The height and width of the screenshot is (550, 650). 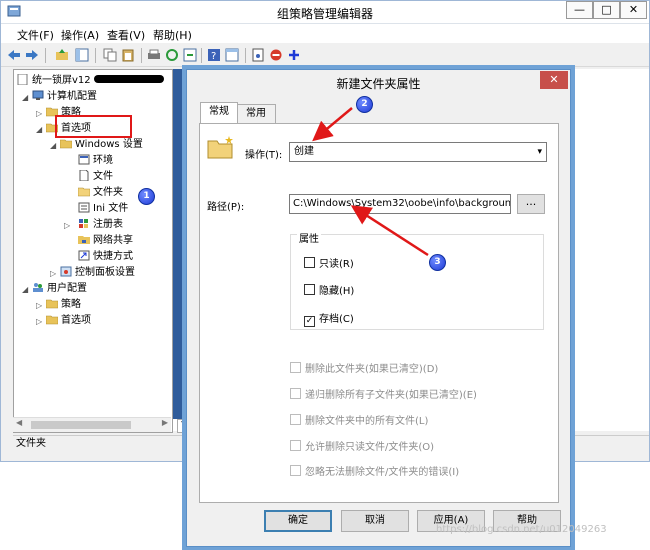 I want to click on dialog-close-button: ✕, so click(x=554, y=80).